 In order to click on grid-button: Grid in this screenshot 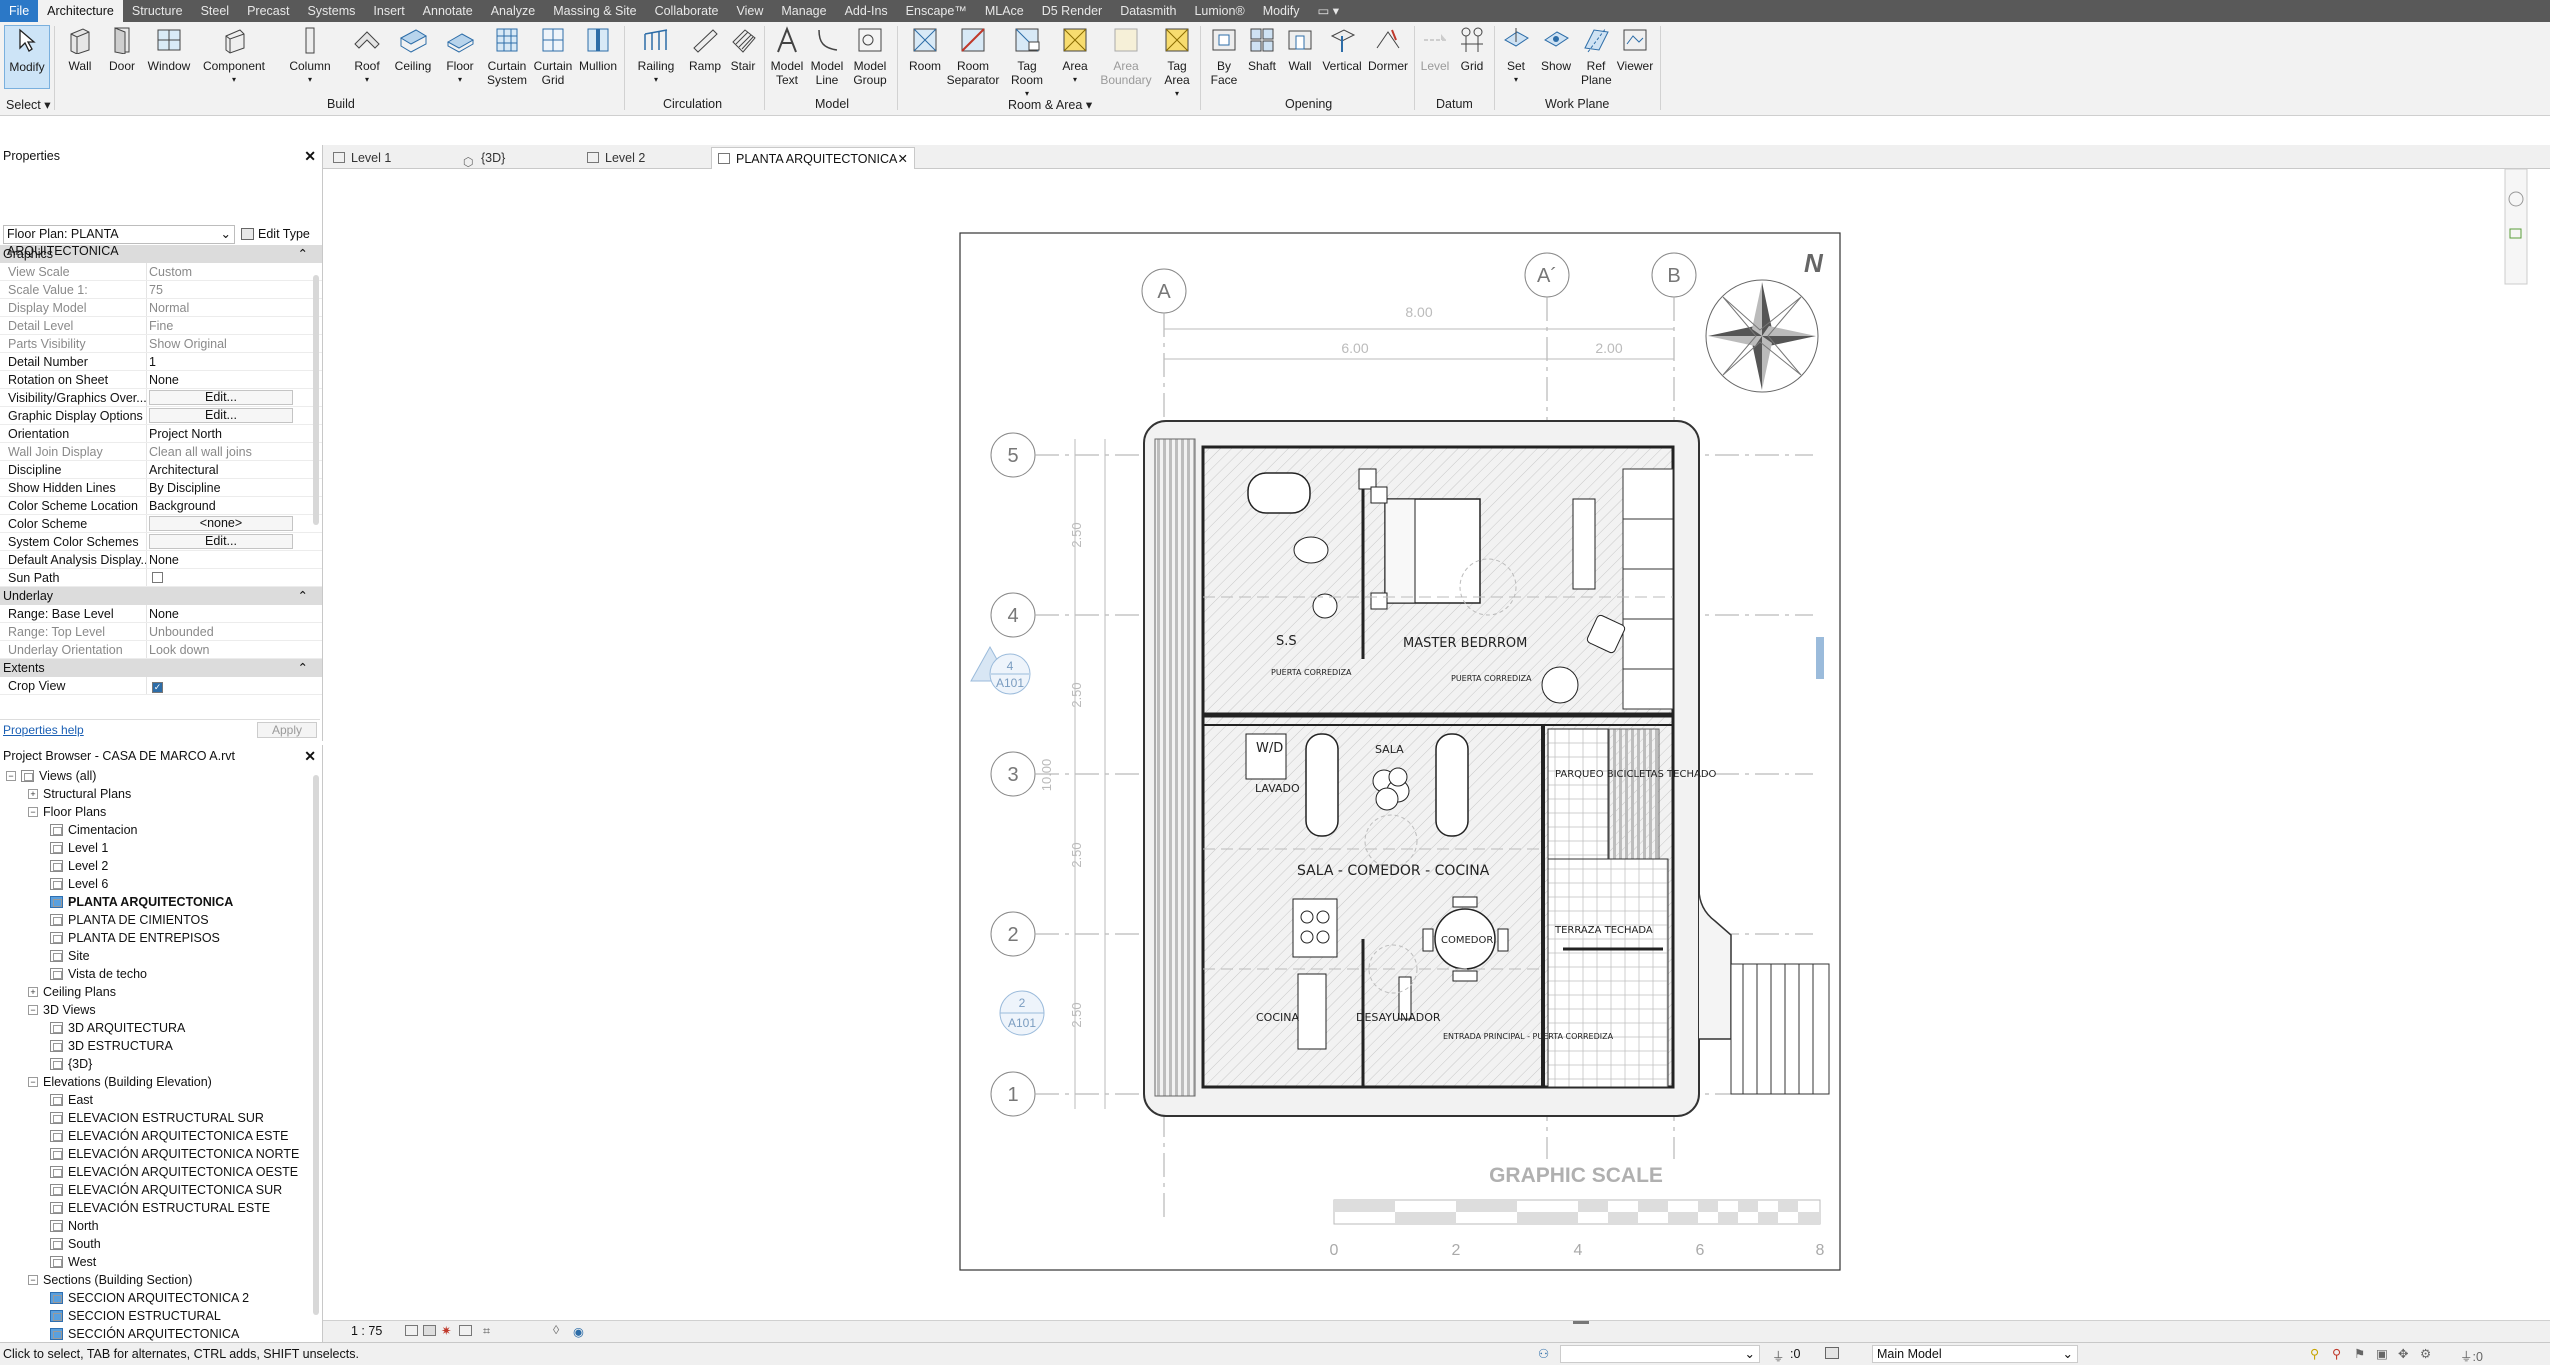, I will do `click(1472, 49)`.